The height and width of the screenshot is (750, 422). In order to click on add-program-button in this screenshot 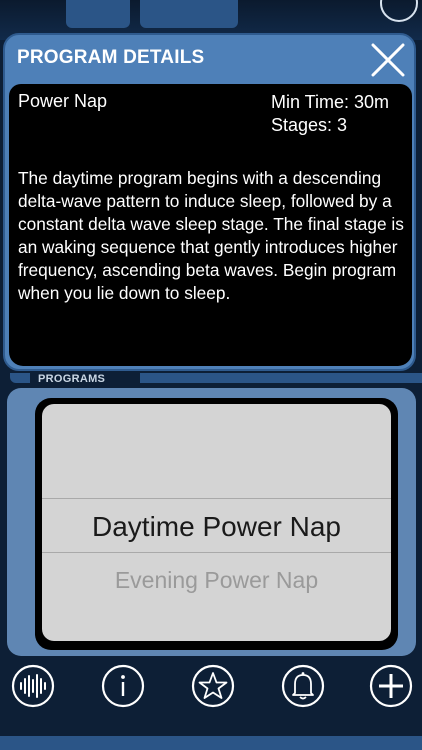, I will do `click(391, 686)`.